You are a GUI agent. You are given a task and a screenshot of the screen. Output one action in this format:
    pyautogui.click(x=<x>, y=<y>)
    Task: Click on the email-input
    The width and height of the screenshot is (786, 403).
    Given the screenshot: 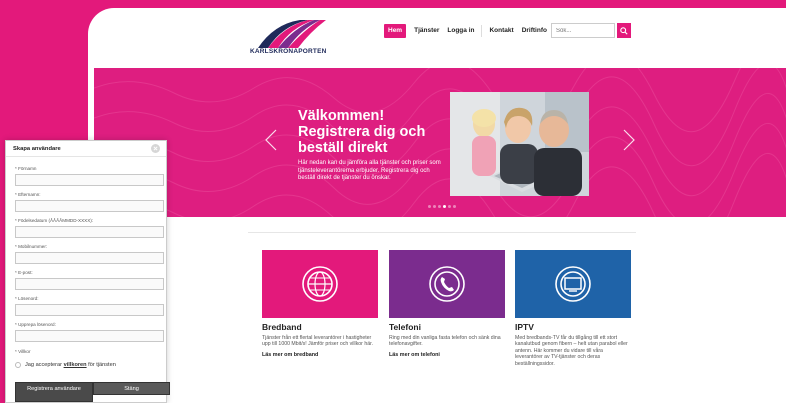 What is the action you would take?
    pyautogui.click(x=89, y=284)
    